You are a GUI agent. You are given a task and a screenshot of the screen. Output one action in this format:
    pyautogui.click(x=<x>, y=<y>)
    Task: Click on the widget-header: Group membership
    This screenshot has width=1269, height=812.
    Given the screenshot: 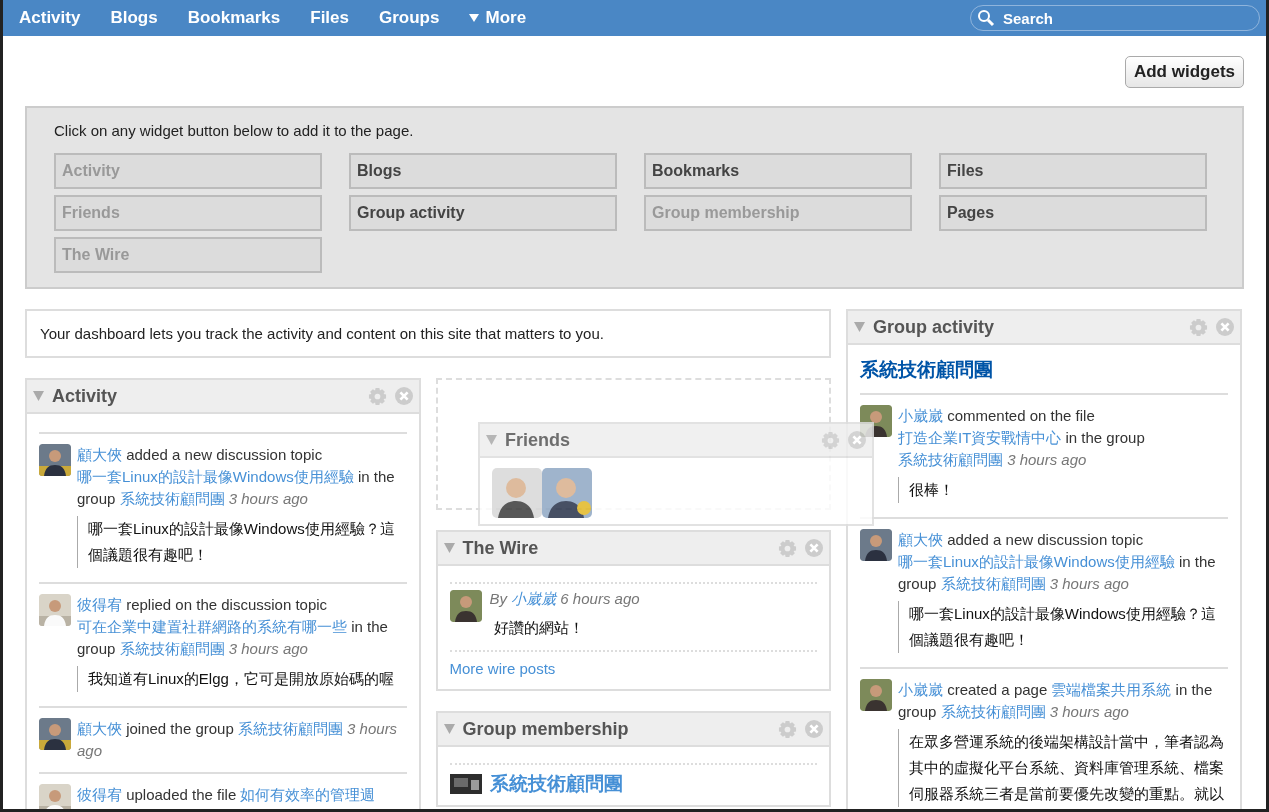 What is the action you would take?
    pyautogui.click(x=633, y=730)
    